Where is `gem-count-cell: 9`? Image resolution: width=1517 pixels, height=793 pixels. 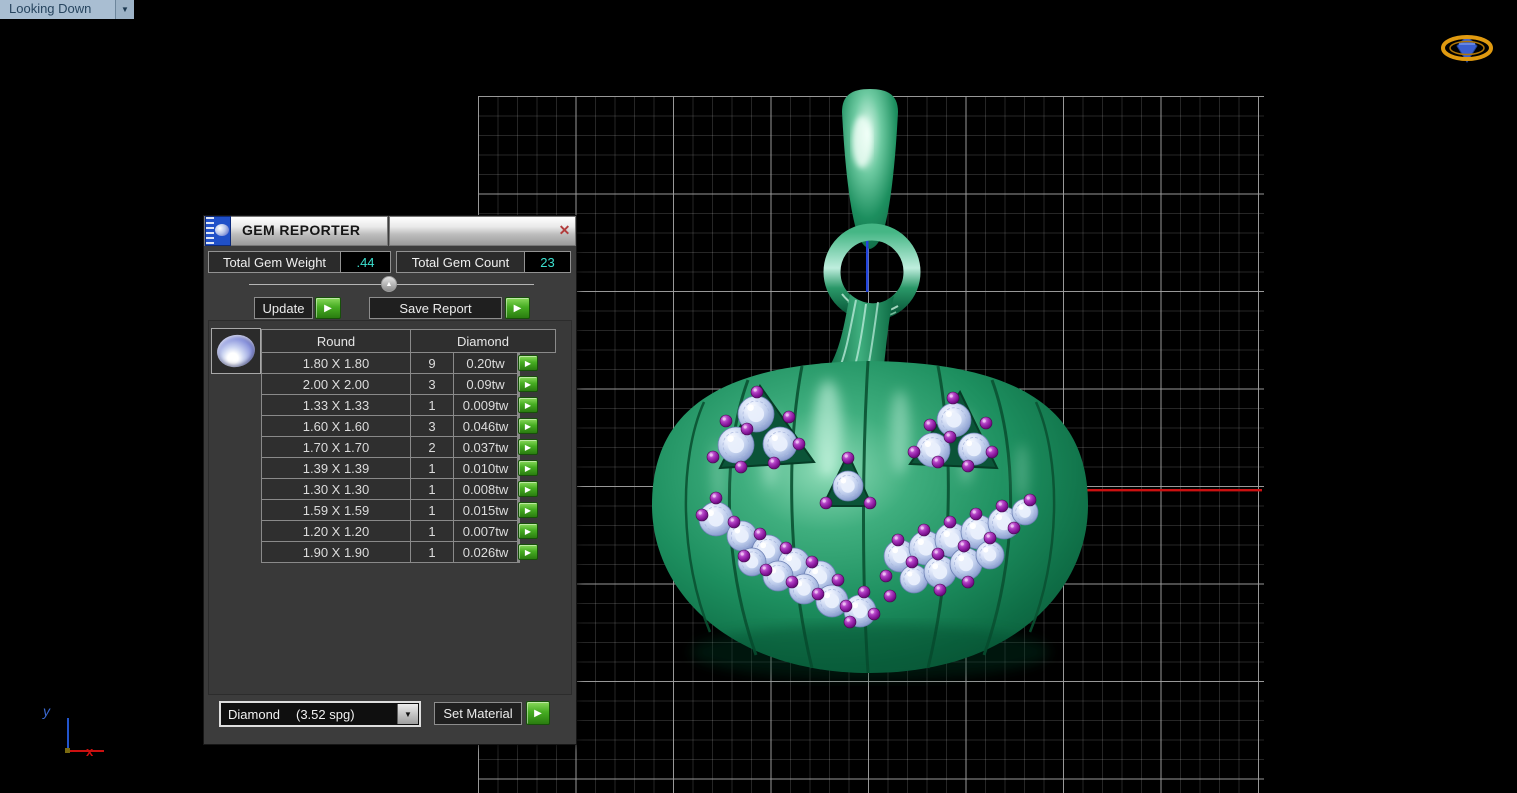
gem-count-cell: 9 is located at coordinates (432, 363).